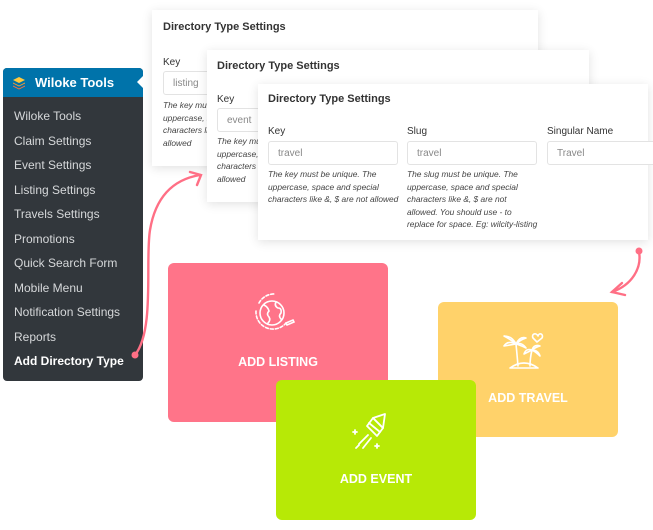  I want to click on singular-name-label: Singular Name, so click(580, 131).